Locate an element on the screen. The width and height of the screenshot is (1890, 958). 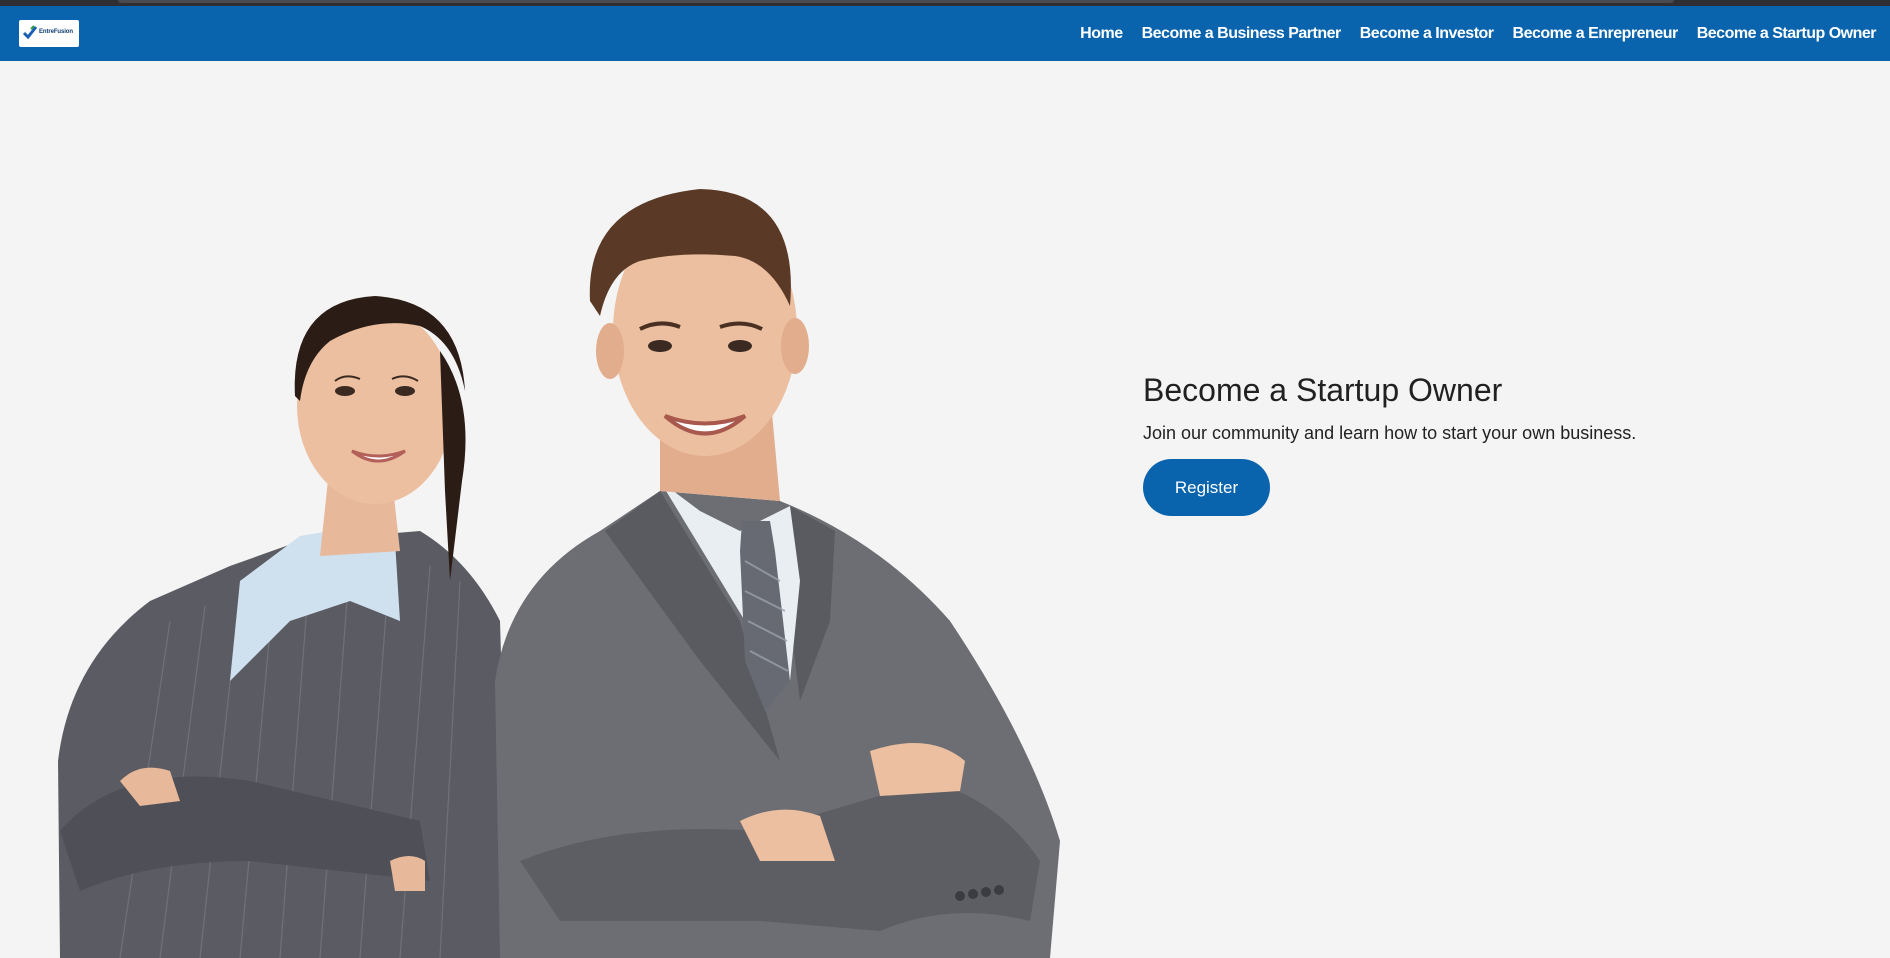
checkmark-logo-icon is located at coordinates (30, 32).